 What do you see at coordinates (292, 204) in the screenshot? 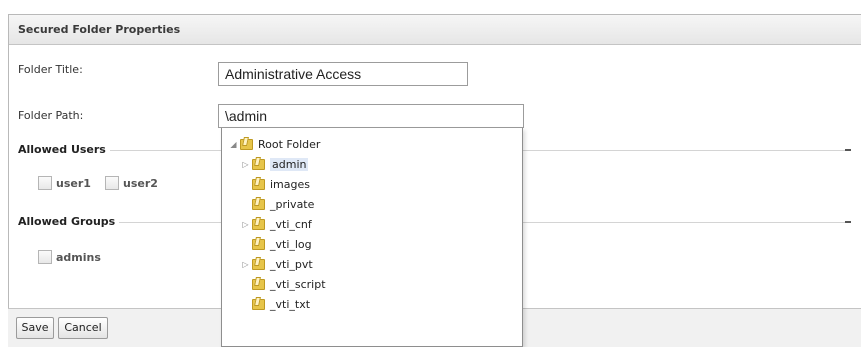
I see `tree-folder-label: _private` at bounding box center [292, 204].